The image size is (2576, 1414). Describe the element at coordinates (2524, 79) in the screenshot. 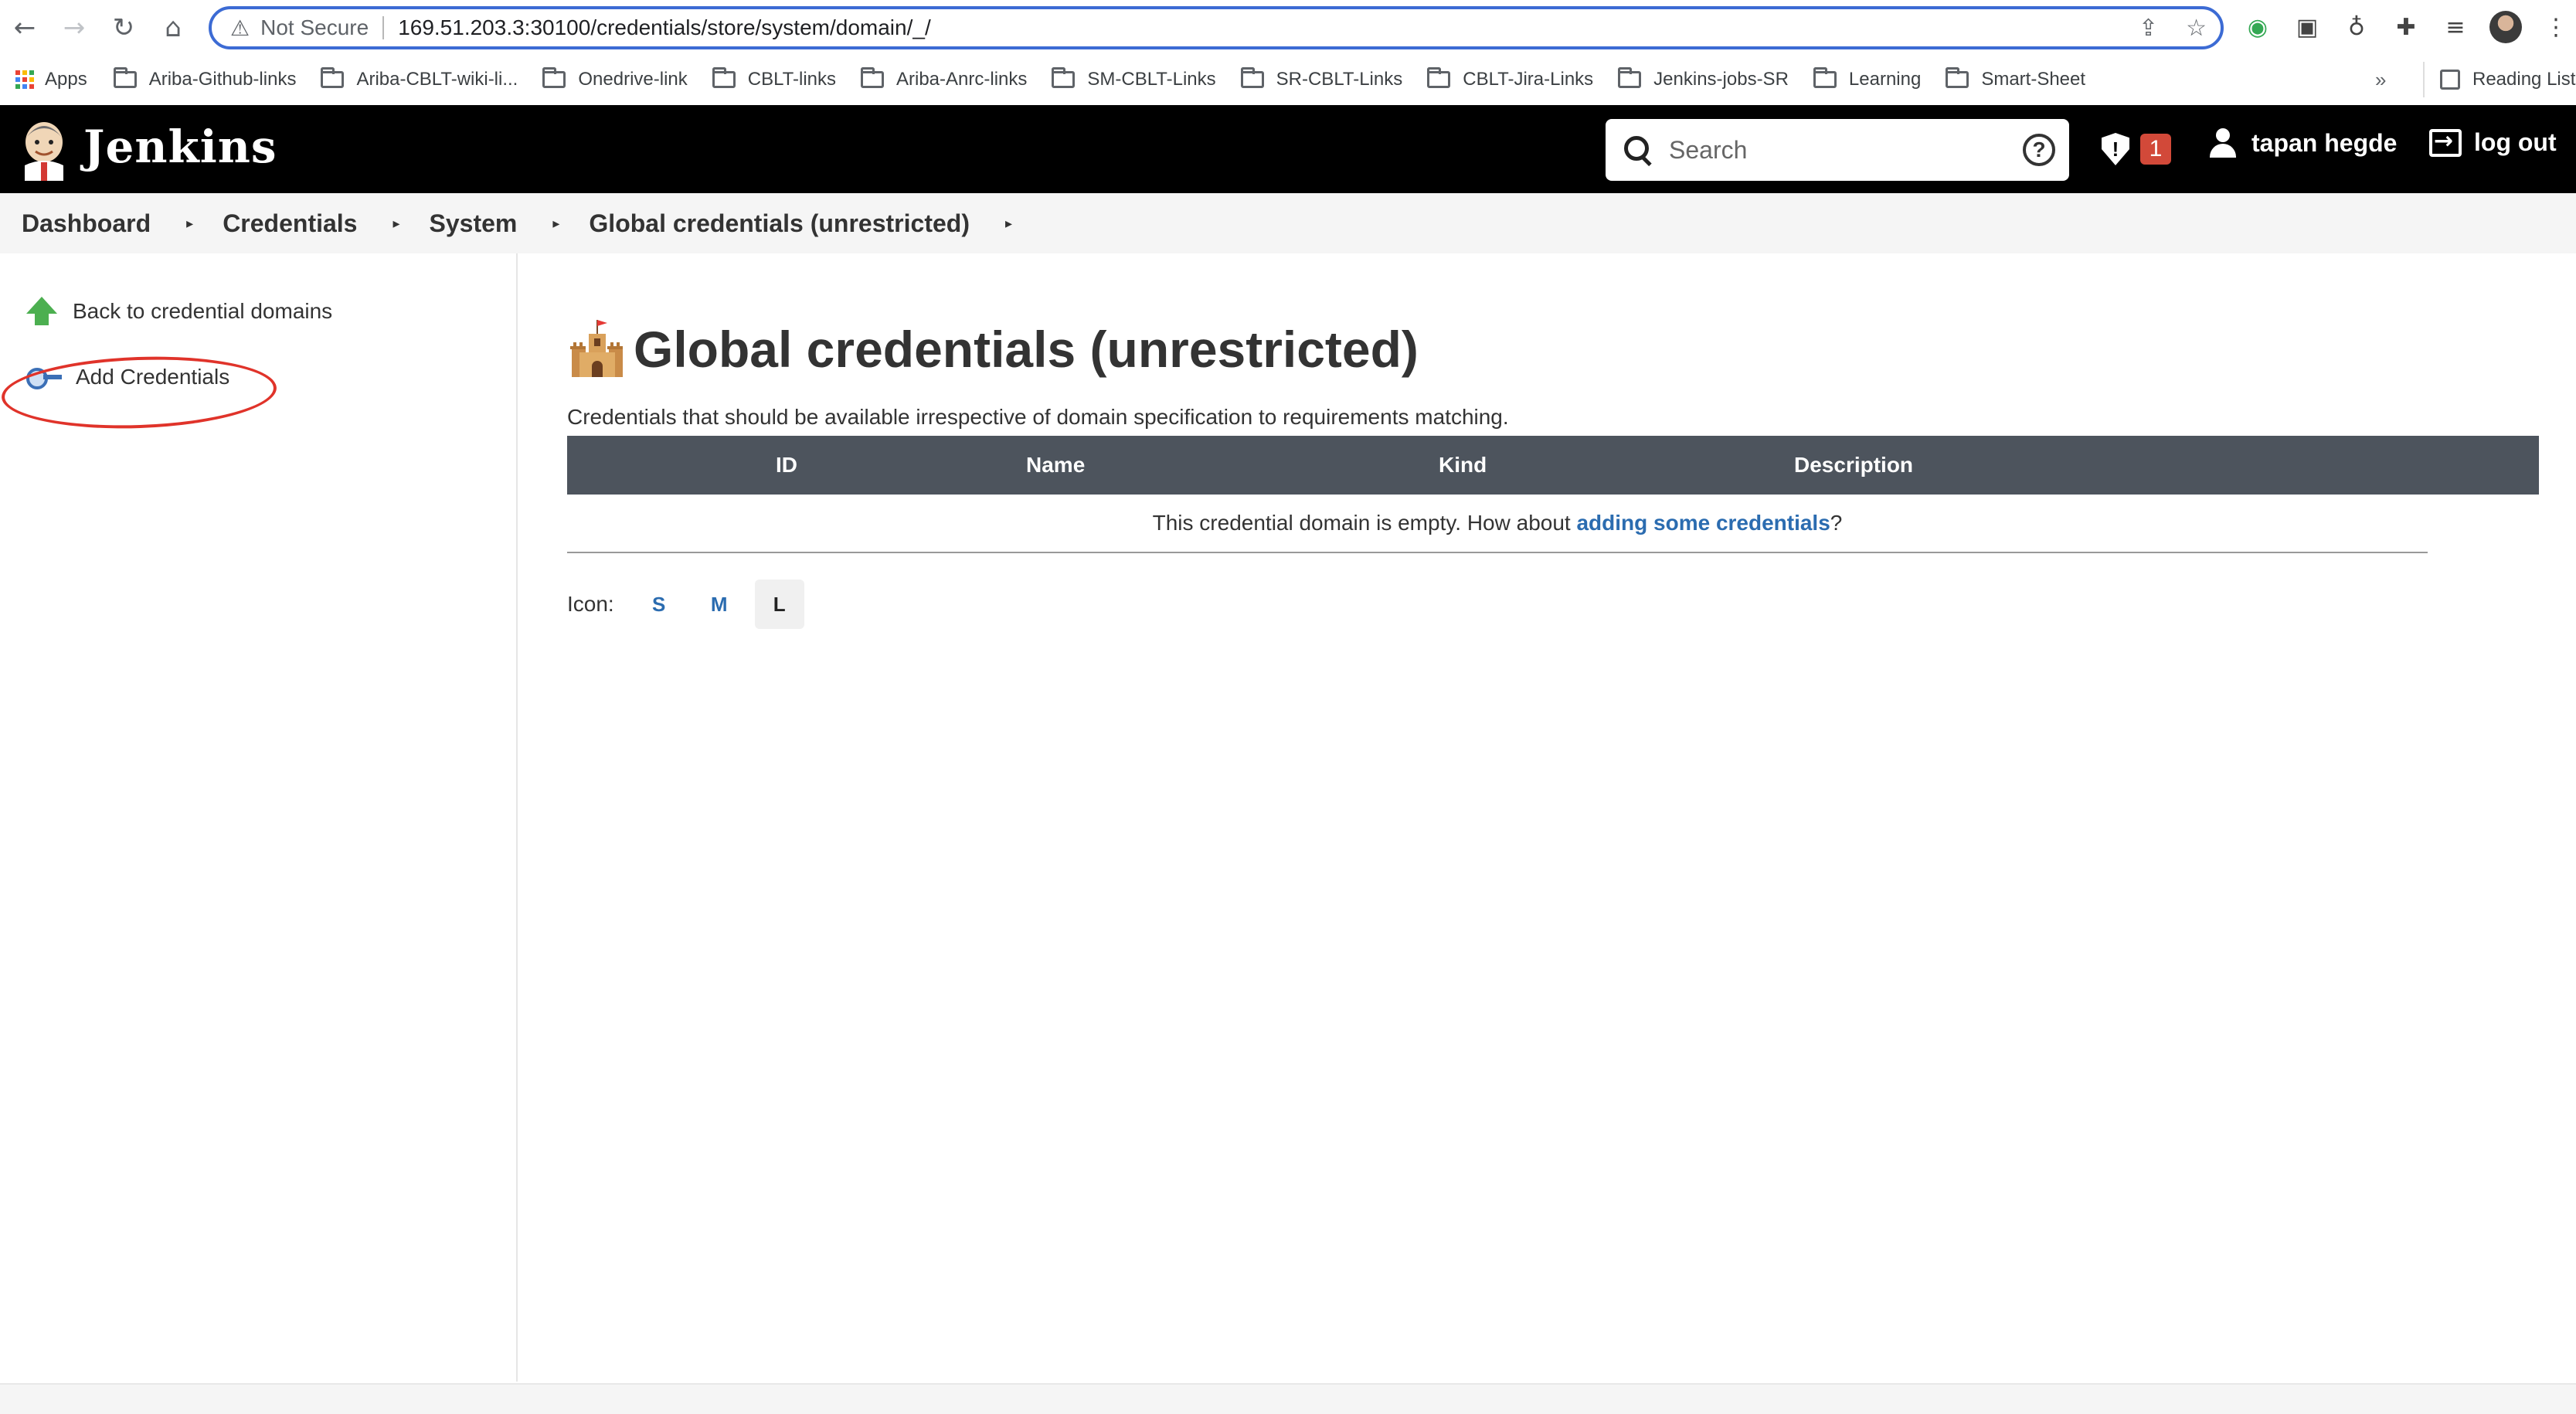

I see `reading-list-label: Reading List` at that location.